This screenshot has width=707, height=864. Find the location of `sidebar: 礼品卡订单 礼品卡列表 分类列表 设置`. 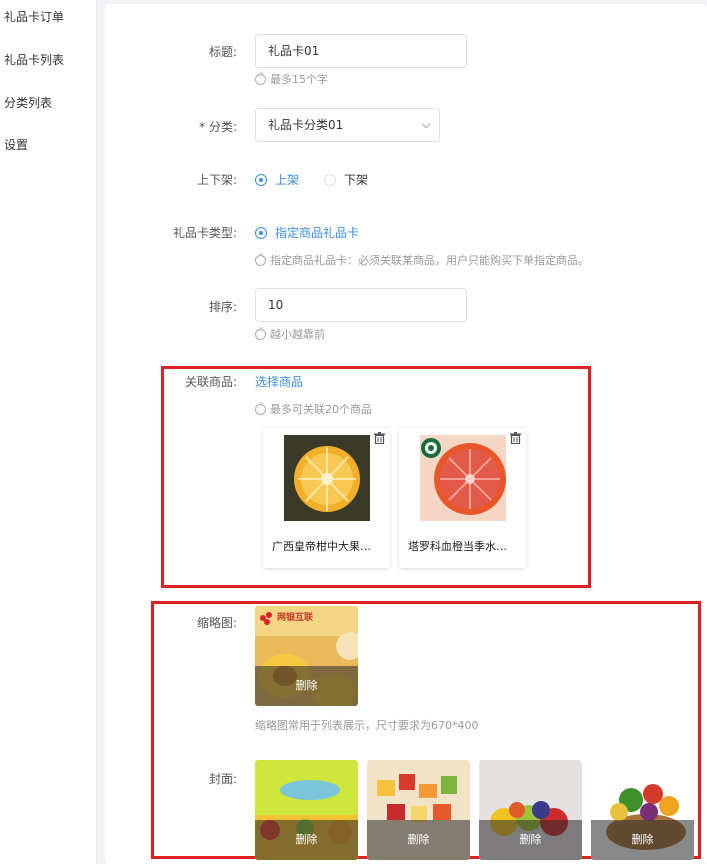

sidebar: 礼品卡订单 礼品卡列表 分类列表 设置 is located at coordinates (48, 432).